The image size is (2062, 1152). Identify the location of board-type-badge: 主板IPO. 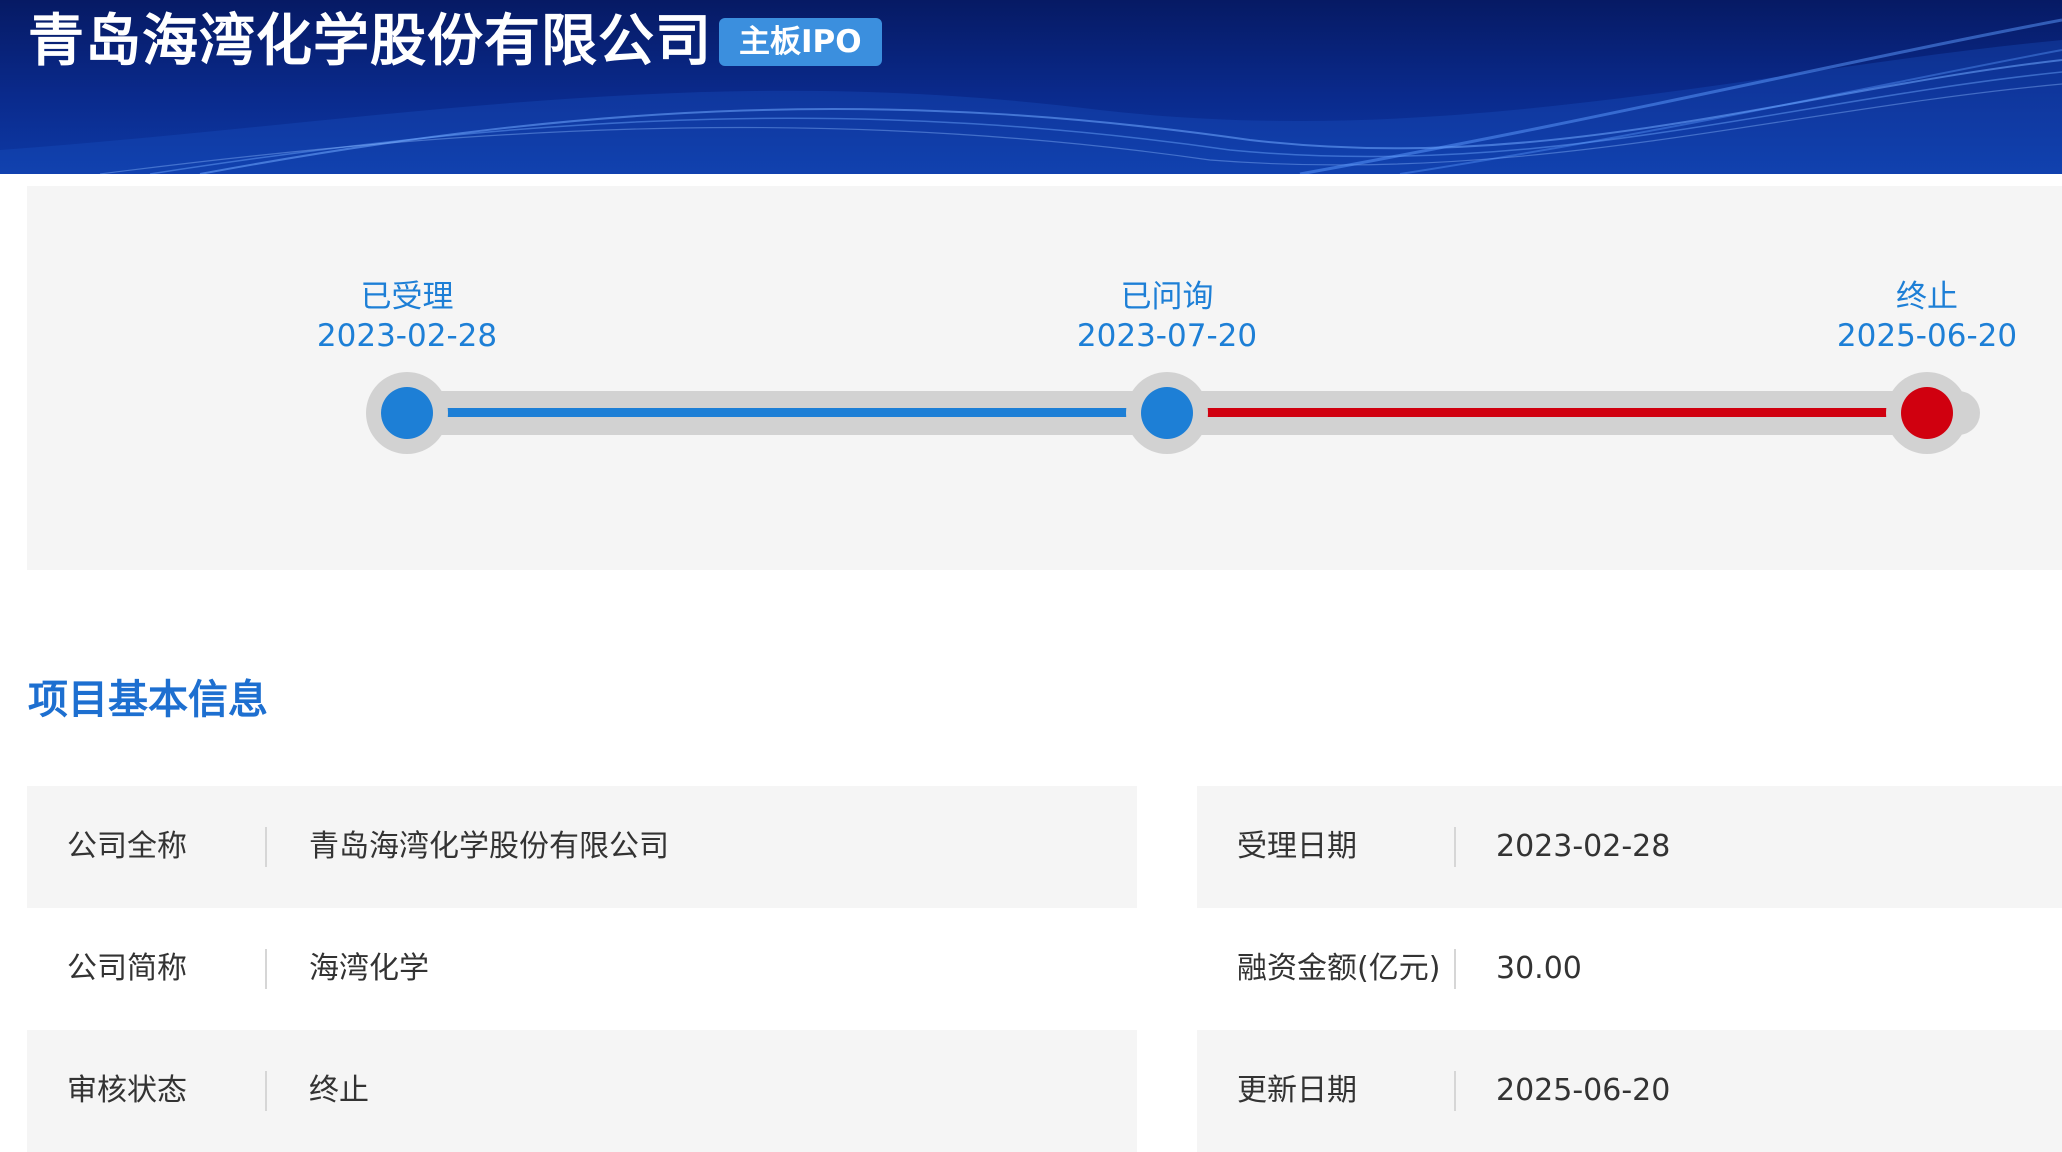
(800, 42).